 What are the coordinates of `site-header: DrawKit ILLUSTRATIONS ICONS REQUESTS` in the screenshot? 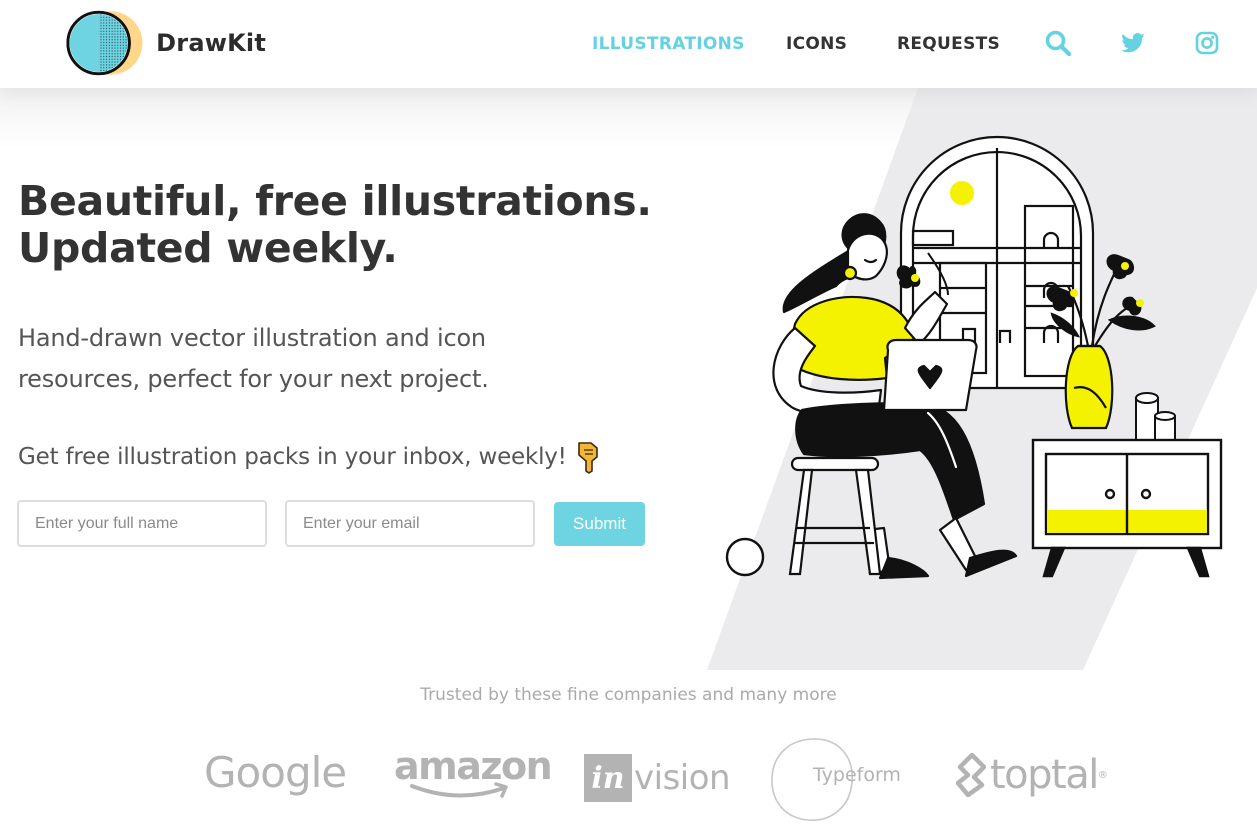 It's located at (628, 44).